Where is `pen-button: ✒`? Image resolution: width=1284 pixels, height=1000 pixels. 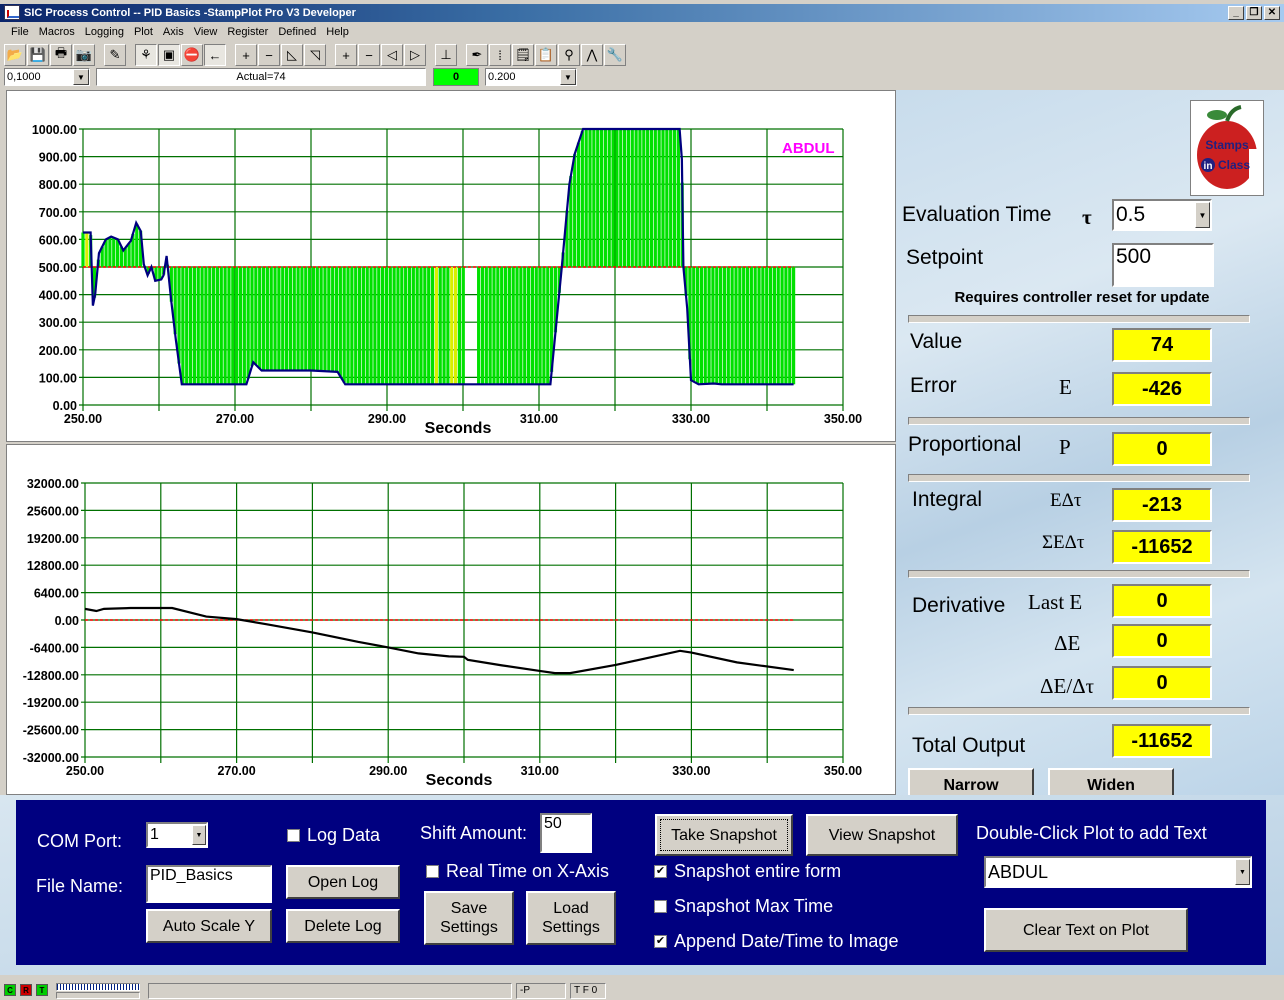
pen-button: ✒ is located at coordinates (477, 55).